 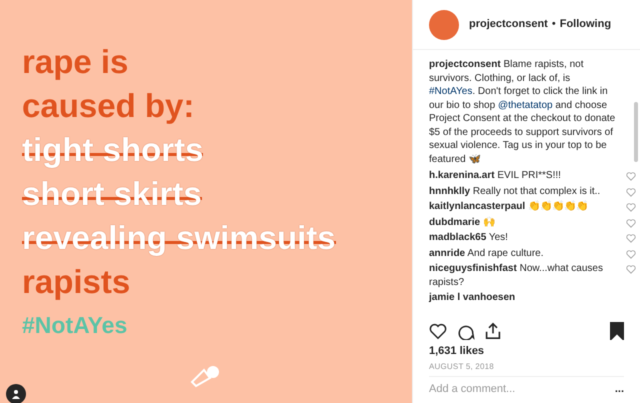 What do you see at coordinates (472, 297) in the screenshot?
I see `comment: jamie l vanhoesen` at bounding box center [472, 297].